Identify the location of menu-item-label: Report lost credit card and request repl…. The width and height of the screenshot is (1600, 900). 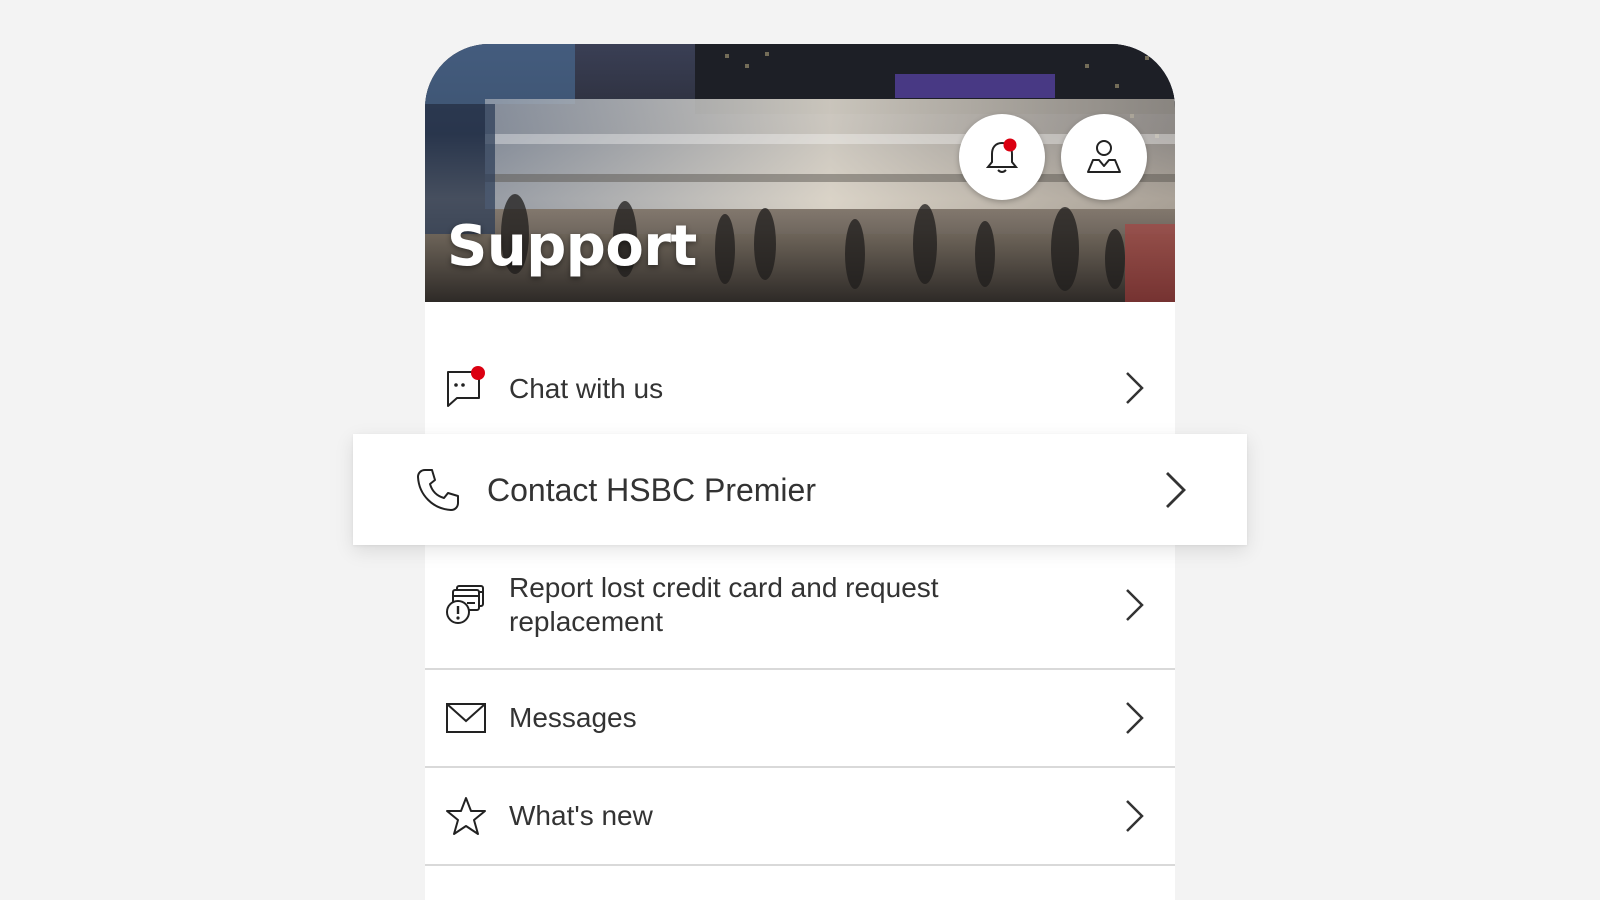
(724, 604).